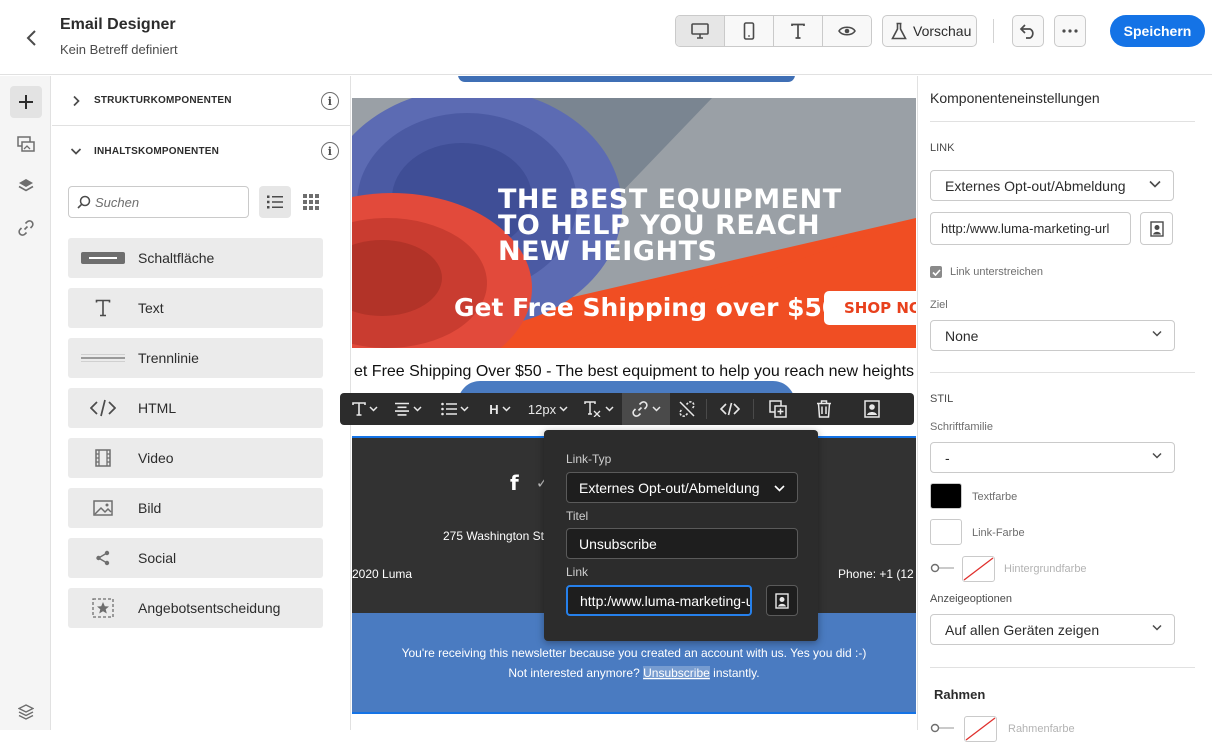  I want to click on component-item-divider: Trennlinie, so click(195, 358).